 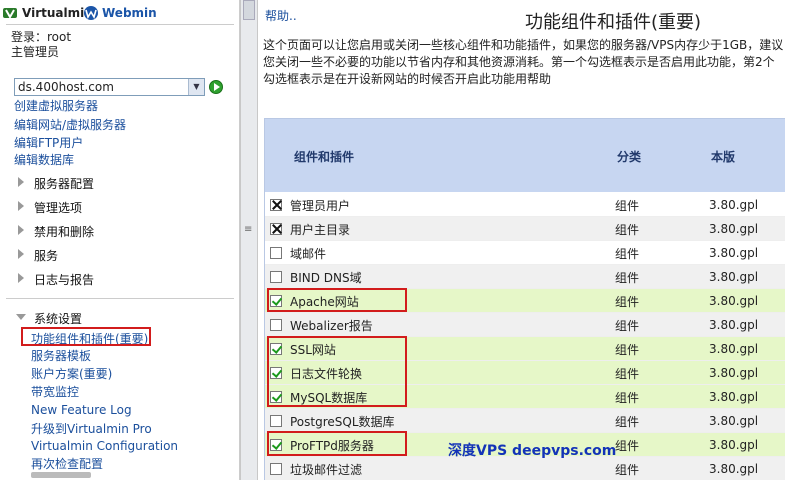 I want to click on link-edit-ftp: 编辑FTP用户, so click(x=48, y=142).